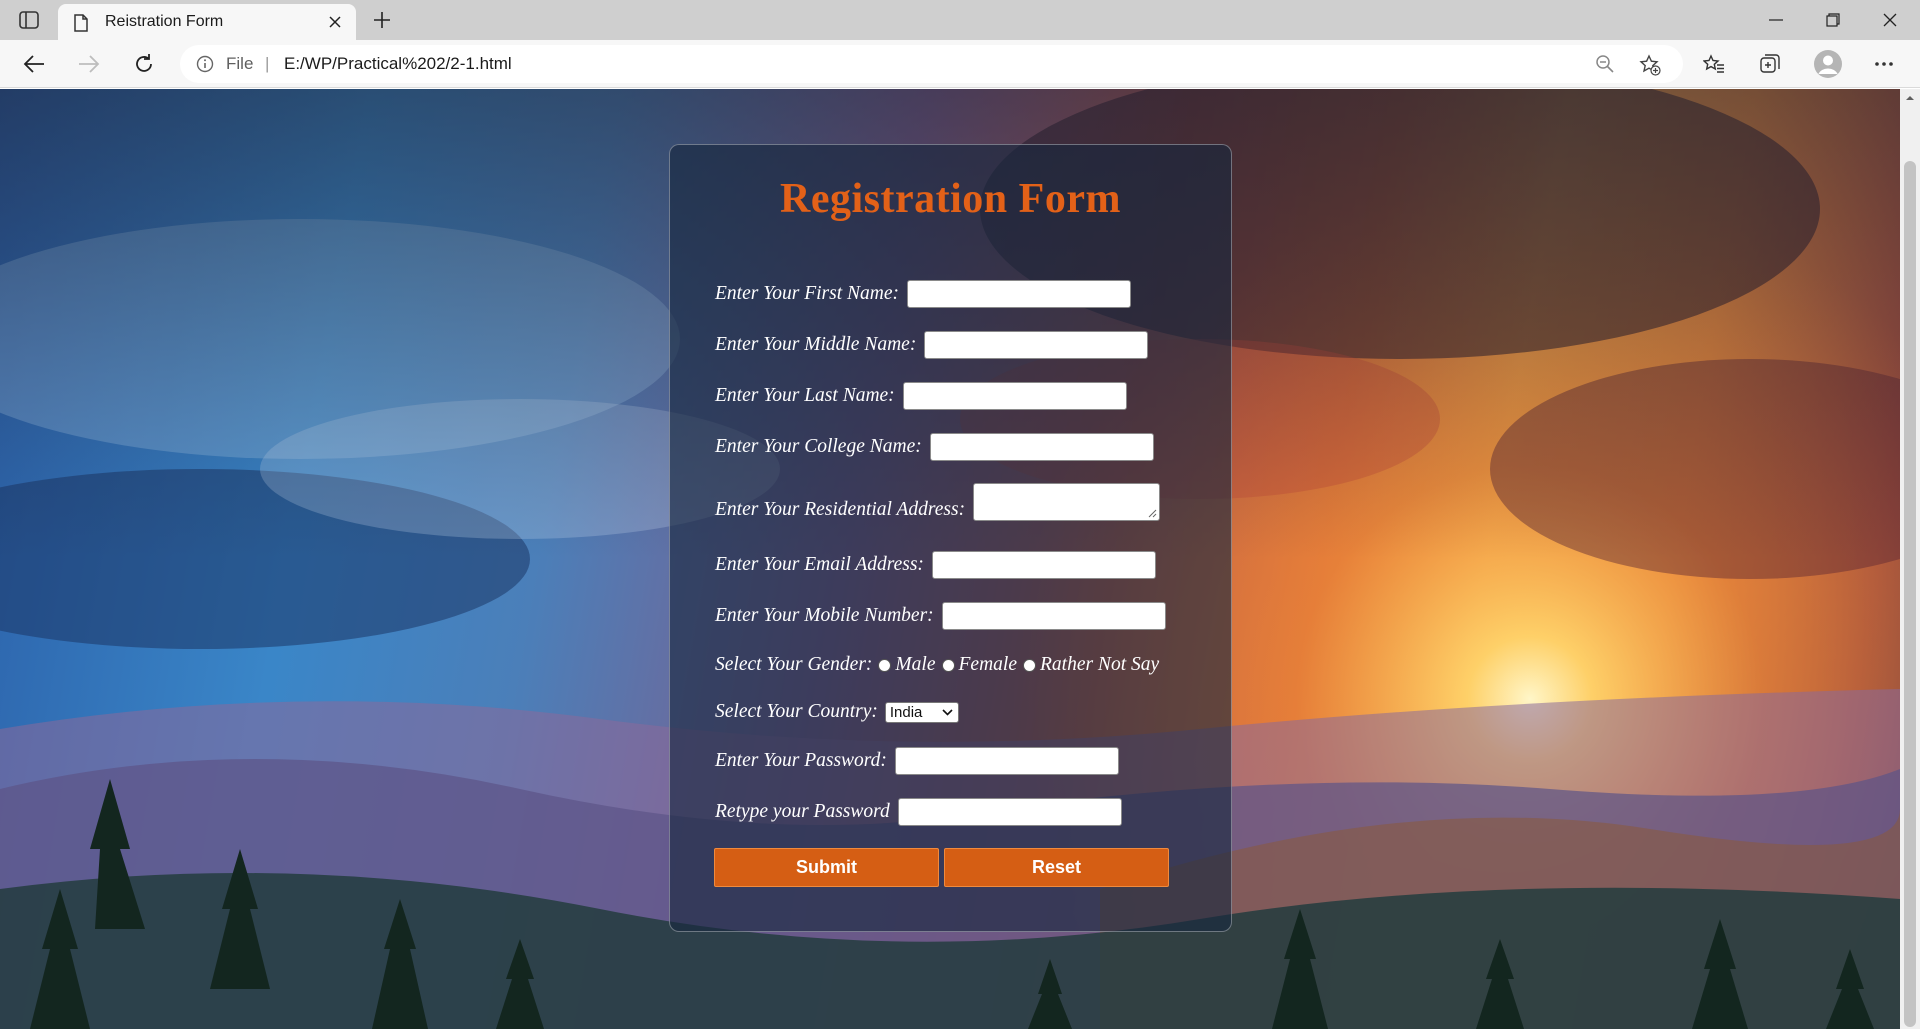 The height and width of the screenshot is (1029, 1920). I want to click on last-name-row: Enter Your Last Name:, so click(921, 396).